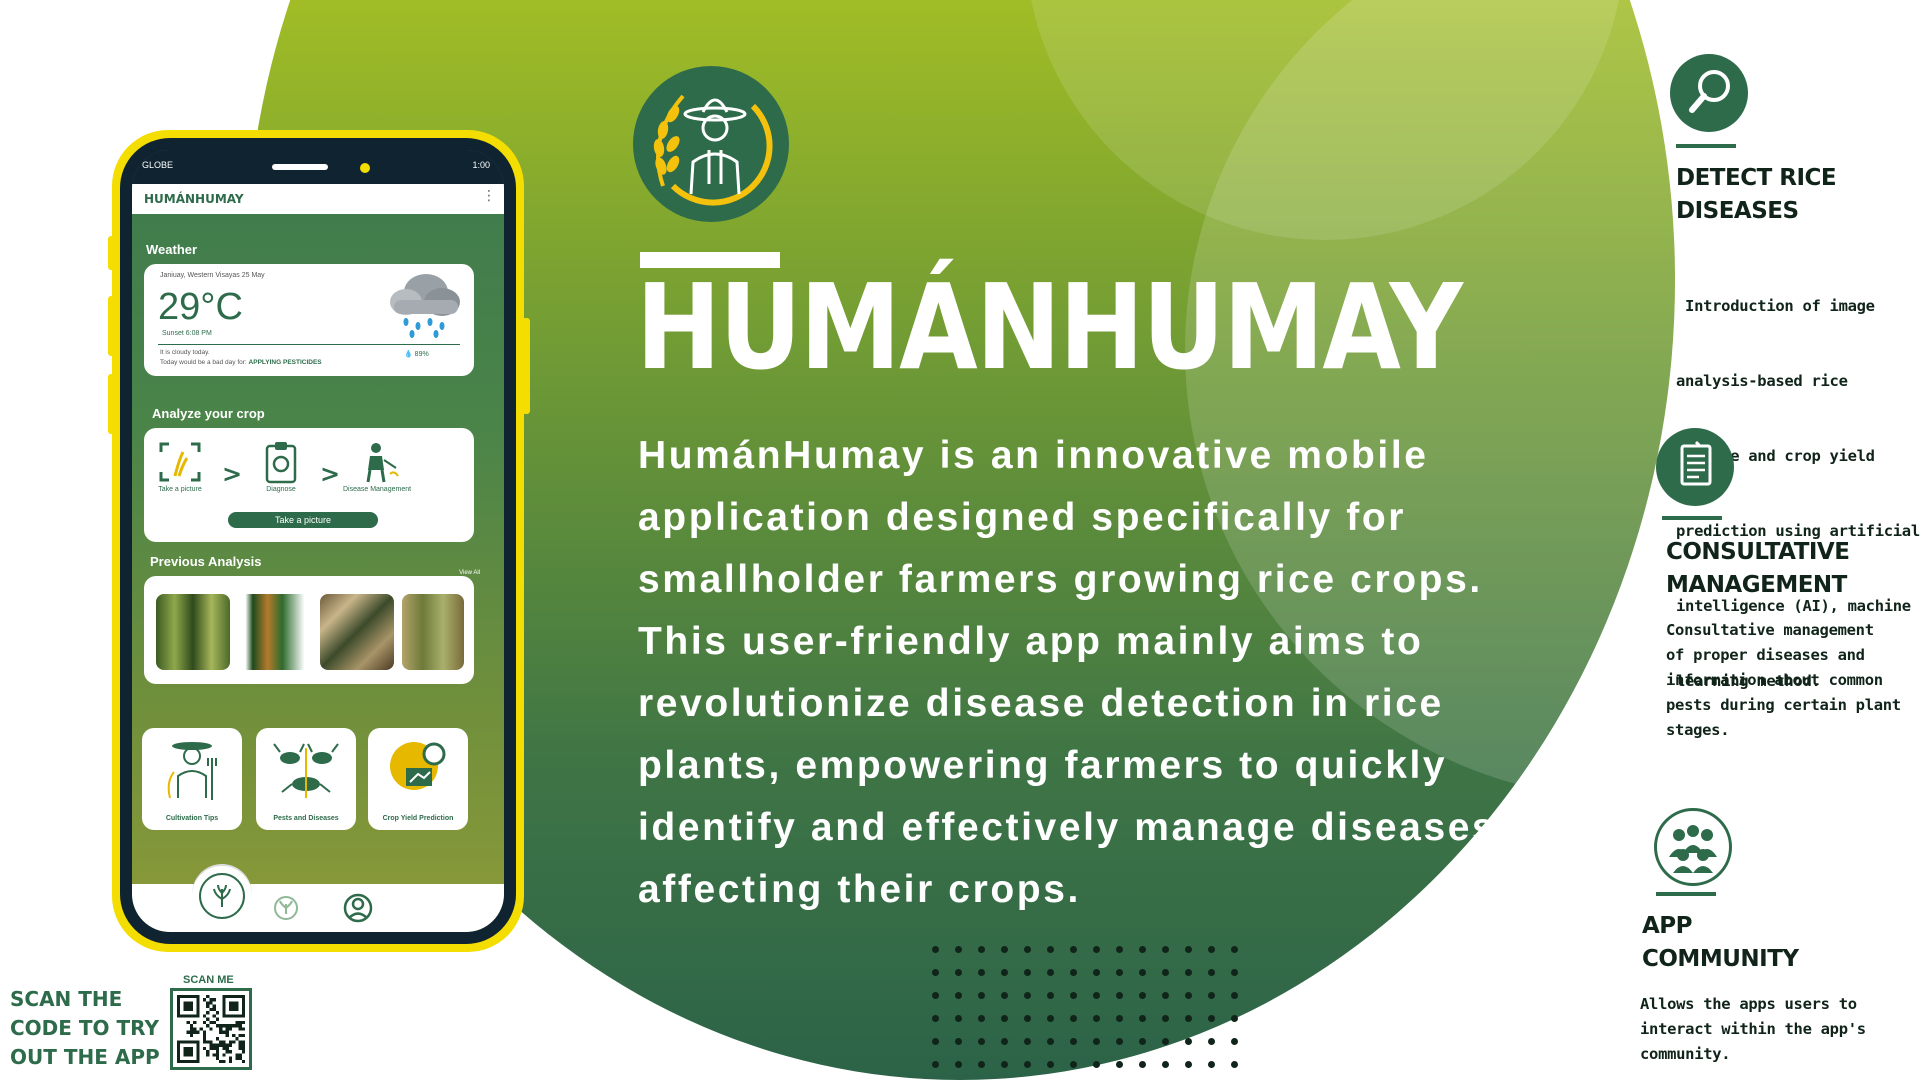 The height and width of the screenshot is (1080, 1920). What do you see at coordinates (377, 489) in the screenshot?
I see `step-label: Disease Management` at bounding box center [377, 489].